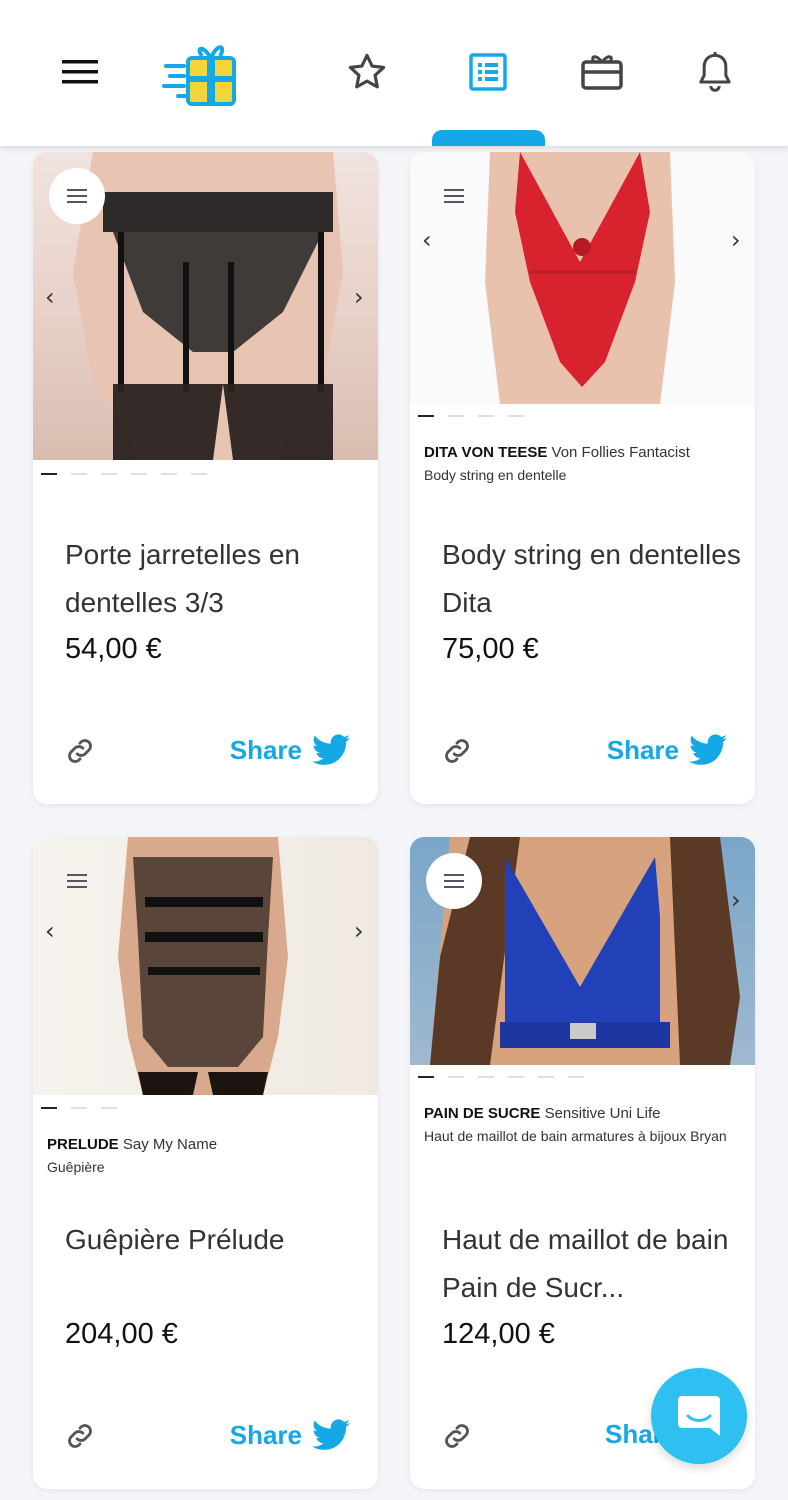  What do you see at coordinates (80, 72) in the screenshot?
I see `hamburger-menu-icon` at bounding box center [80, 72].